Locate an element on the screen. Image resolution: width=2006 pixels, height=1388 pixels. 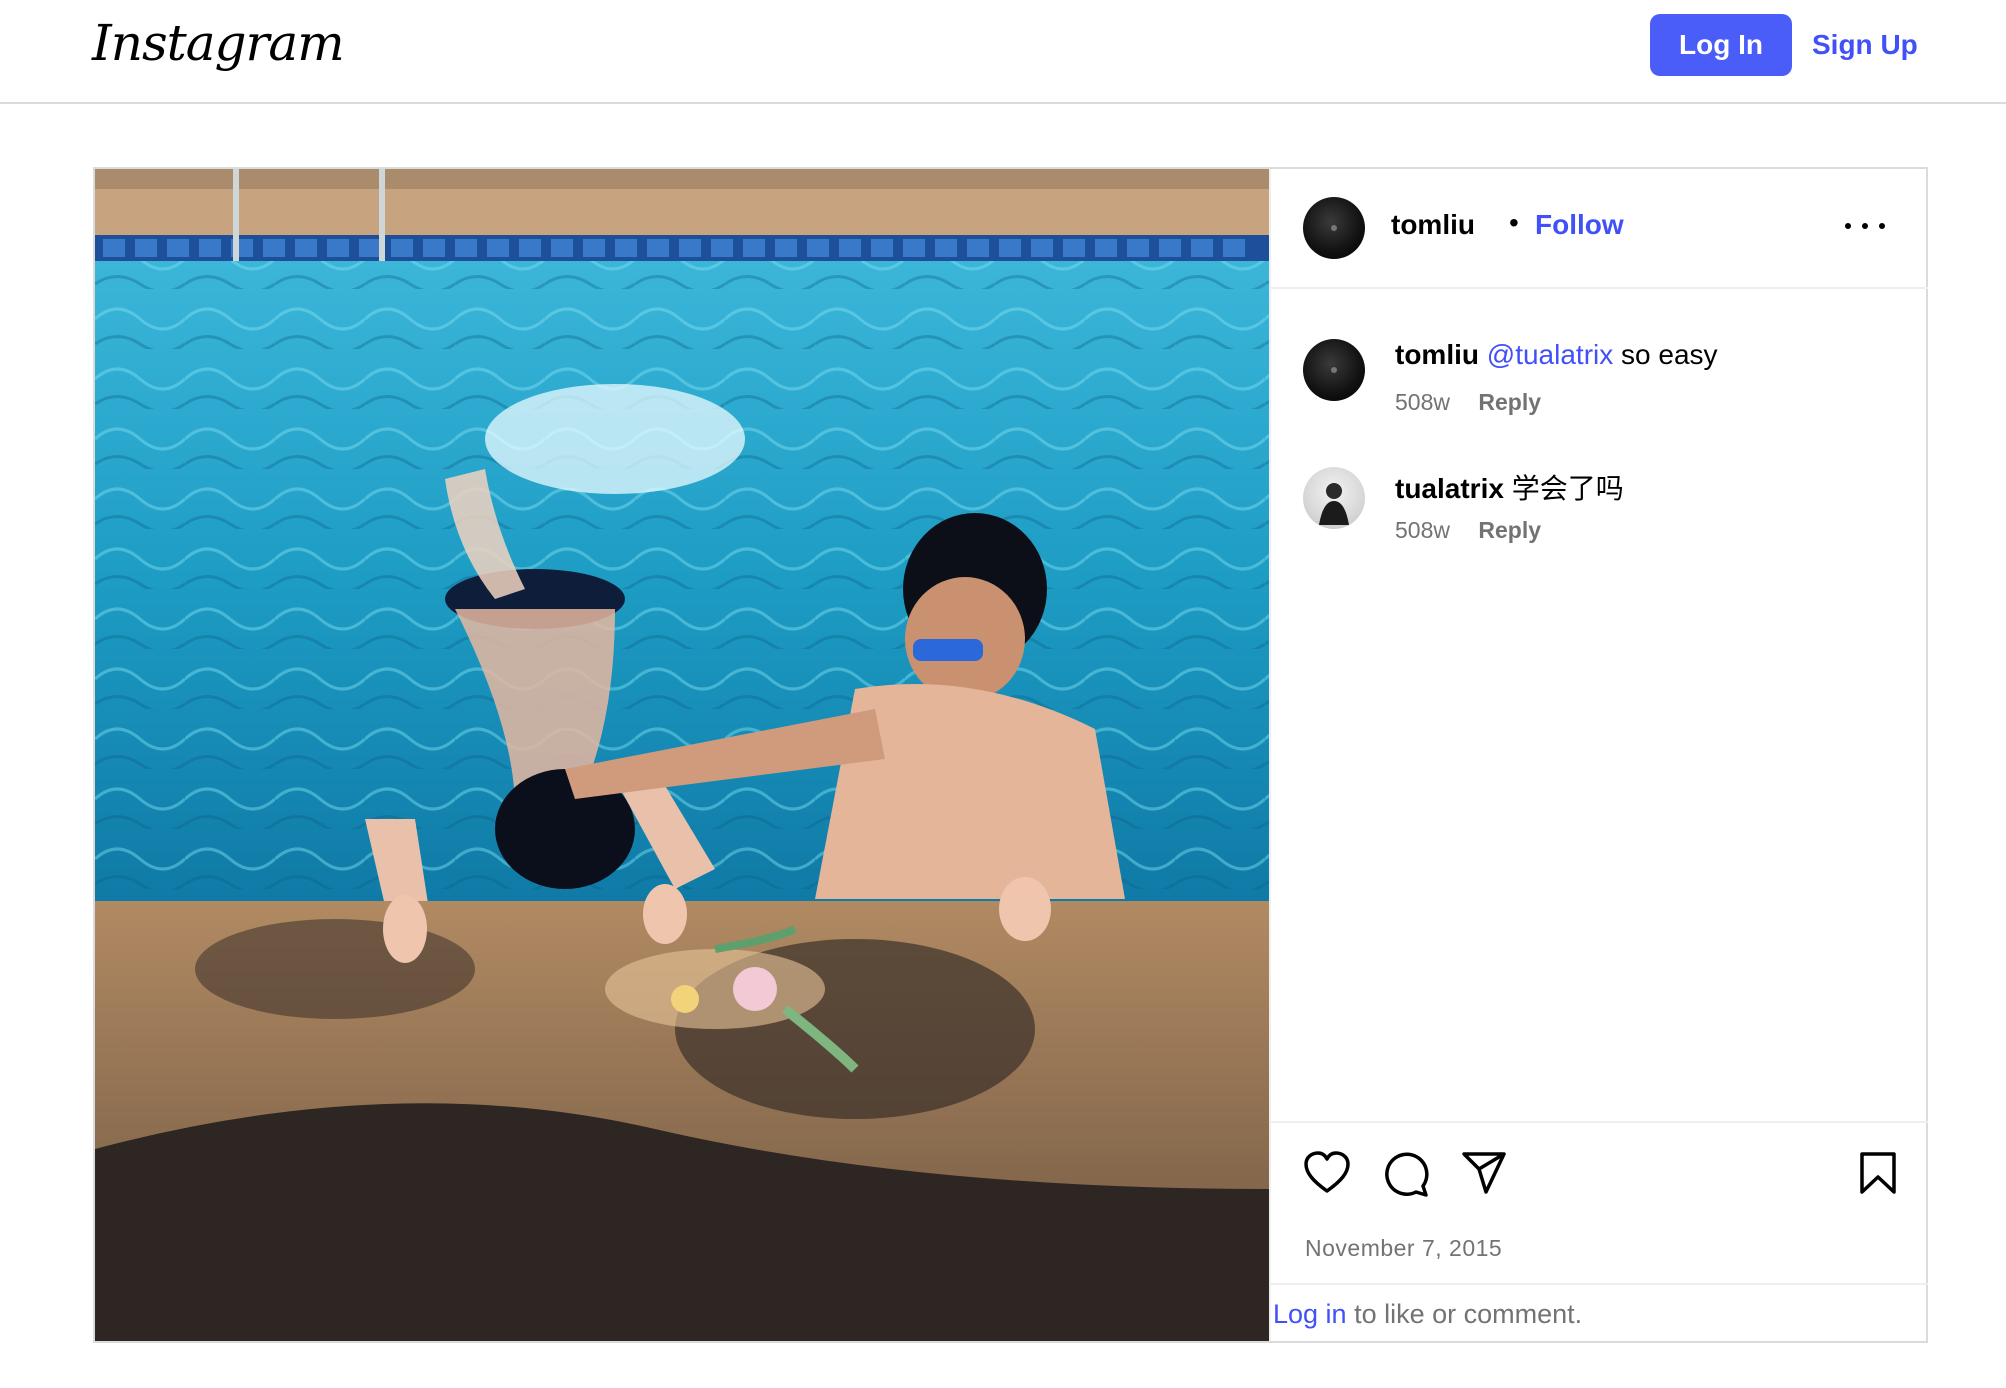
share-icon is located at coordinates (1484, 1173).